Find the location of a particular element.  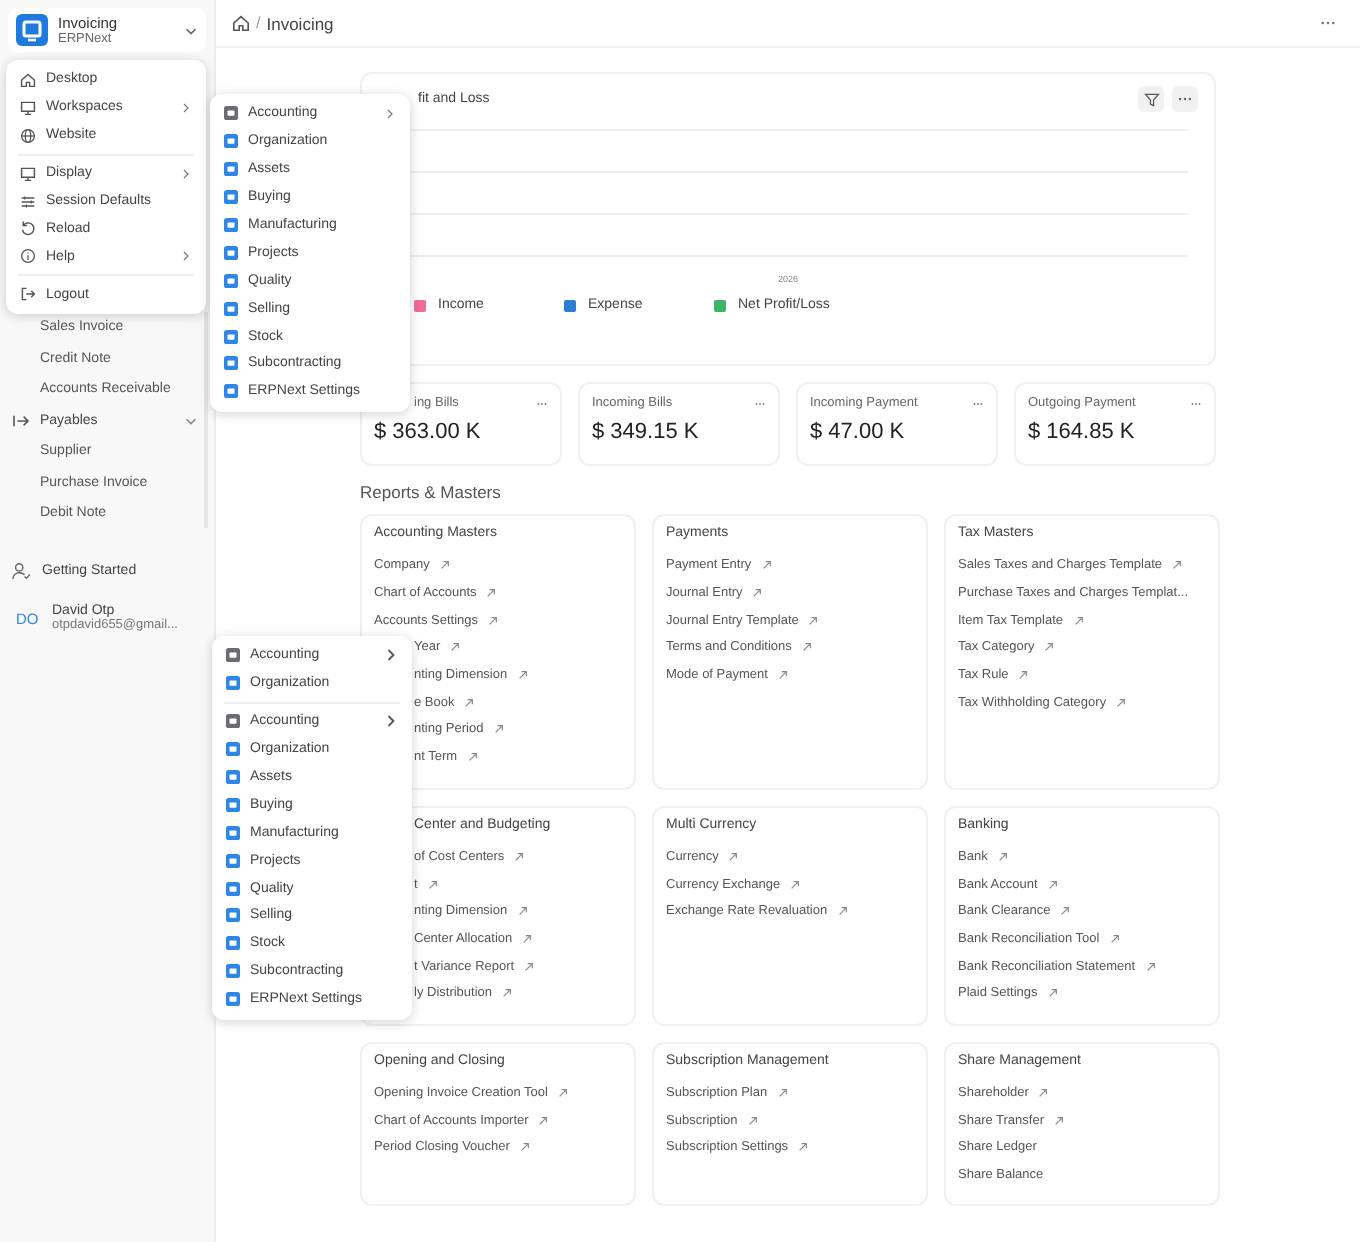

globe-icon is located at coordinates (28, 135).